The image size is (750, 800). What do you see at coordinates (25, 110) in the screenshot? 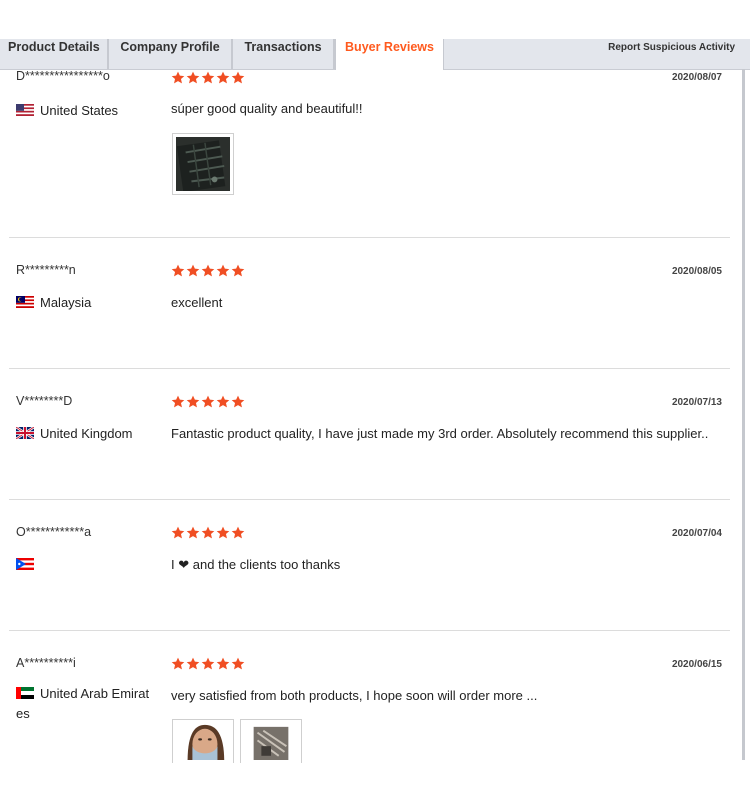
I see `us-flag-icon` at bounding box center [25, 110].